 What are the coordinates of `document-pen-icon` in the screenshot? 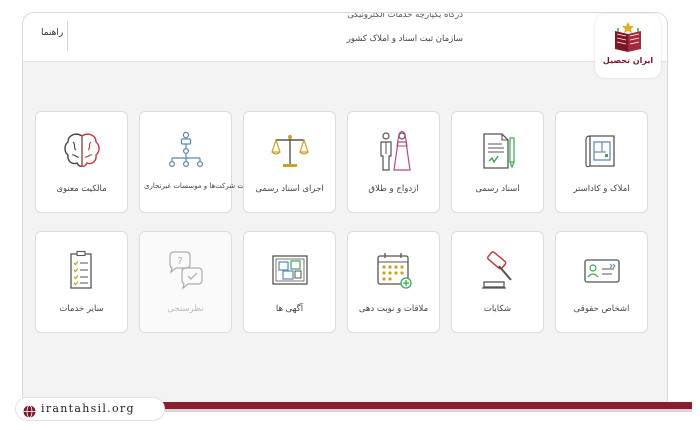 It's located at (498, 153).